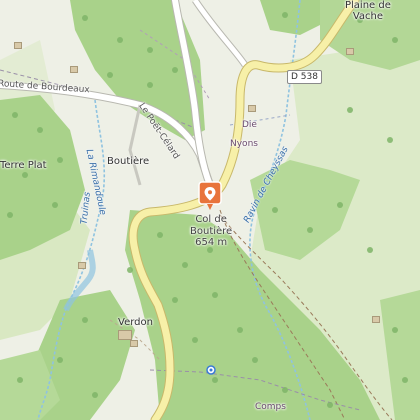  I want to click on poi-col-de-boutiere: Col de Boutière 654 m, so click(211, 231).